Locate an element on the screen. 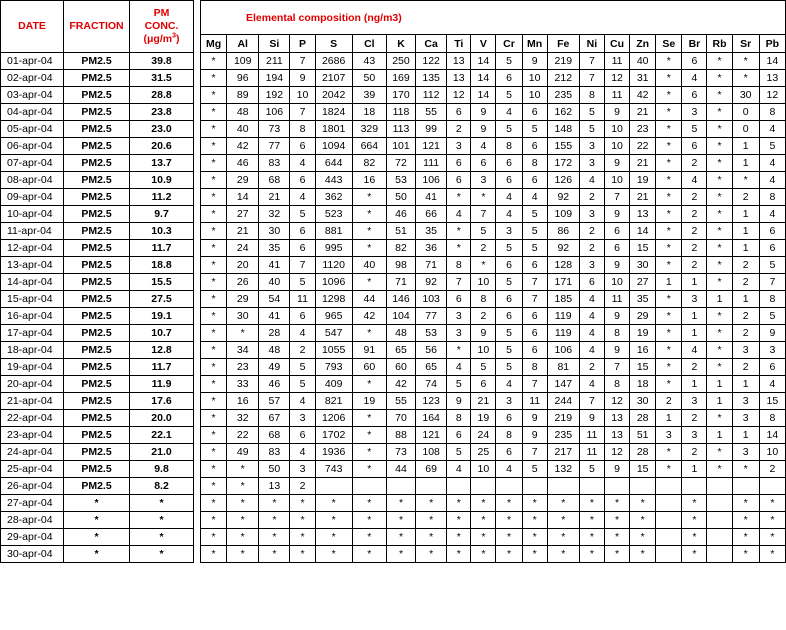 This screenshot has width=786, height=630. element-value-cell: 1936 is located at coordinates (333, 452).